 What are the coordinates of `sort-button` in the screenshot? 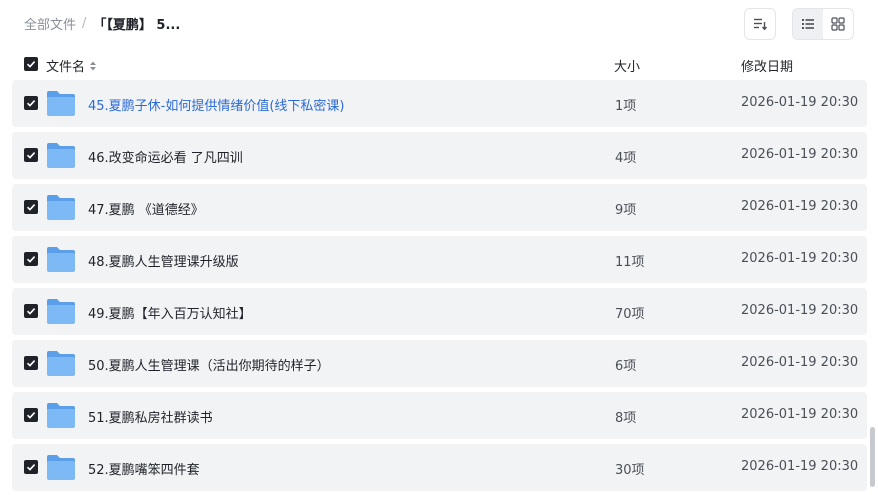 It's located at (760, 24).